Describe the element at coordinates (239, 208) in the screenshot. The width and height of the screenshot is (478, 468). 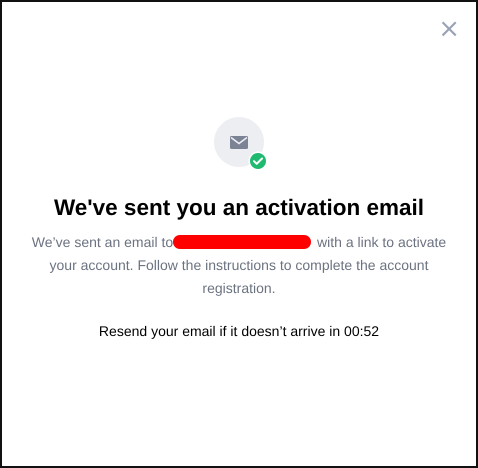
I see `dialog-title: We've sent you an activation email` at that location.